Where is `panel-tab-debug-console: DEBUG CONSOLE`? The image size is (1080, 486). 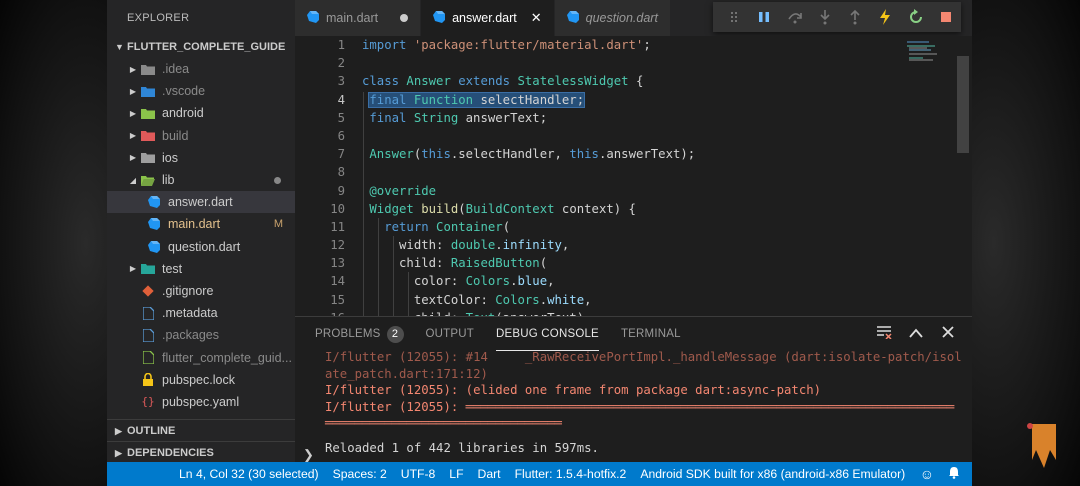
panel-tab-debug-console: DEBUG CONSOLE is located at coordinates (547, 334).